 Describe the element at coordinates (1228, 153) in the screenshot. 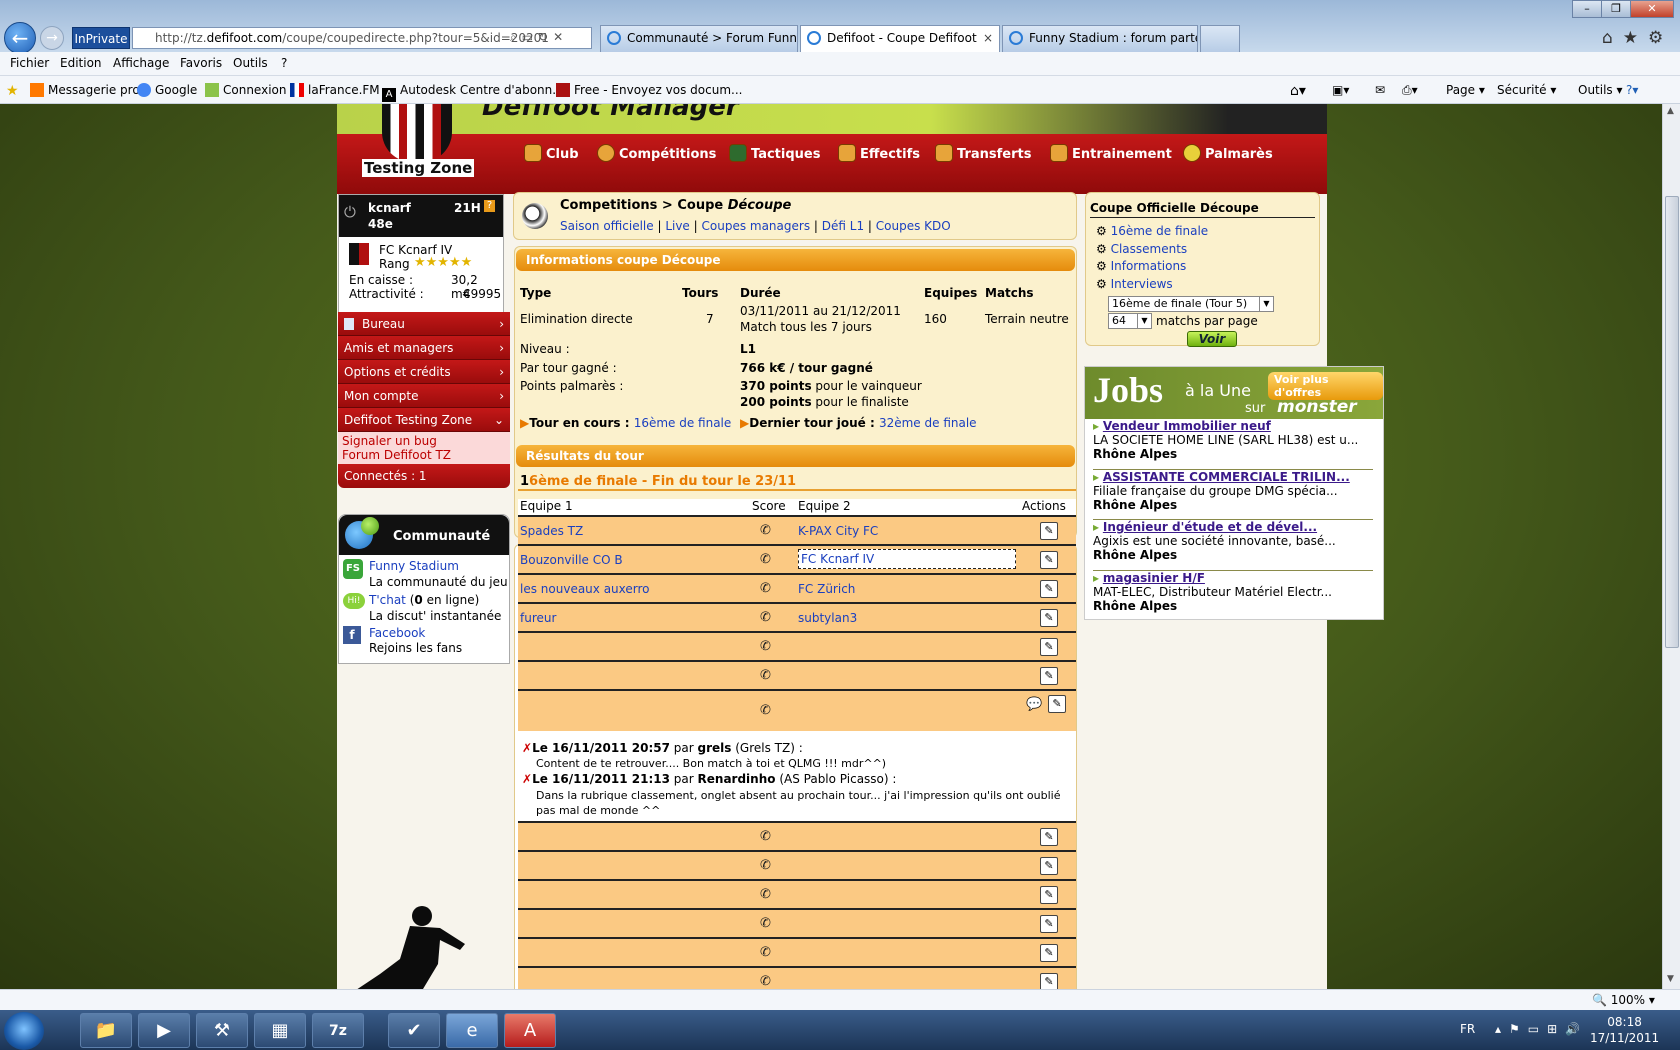

I see `nav-palmares: Palmarès` at that location.